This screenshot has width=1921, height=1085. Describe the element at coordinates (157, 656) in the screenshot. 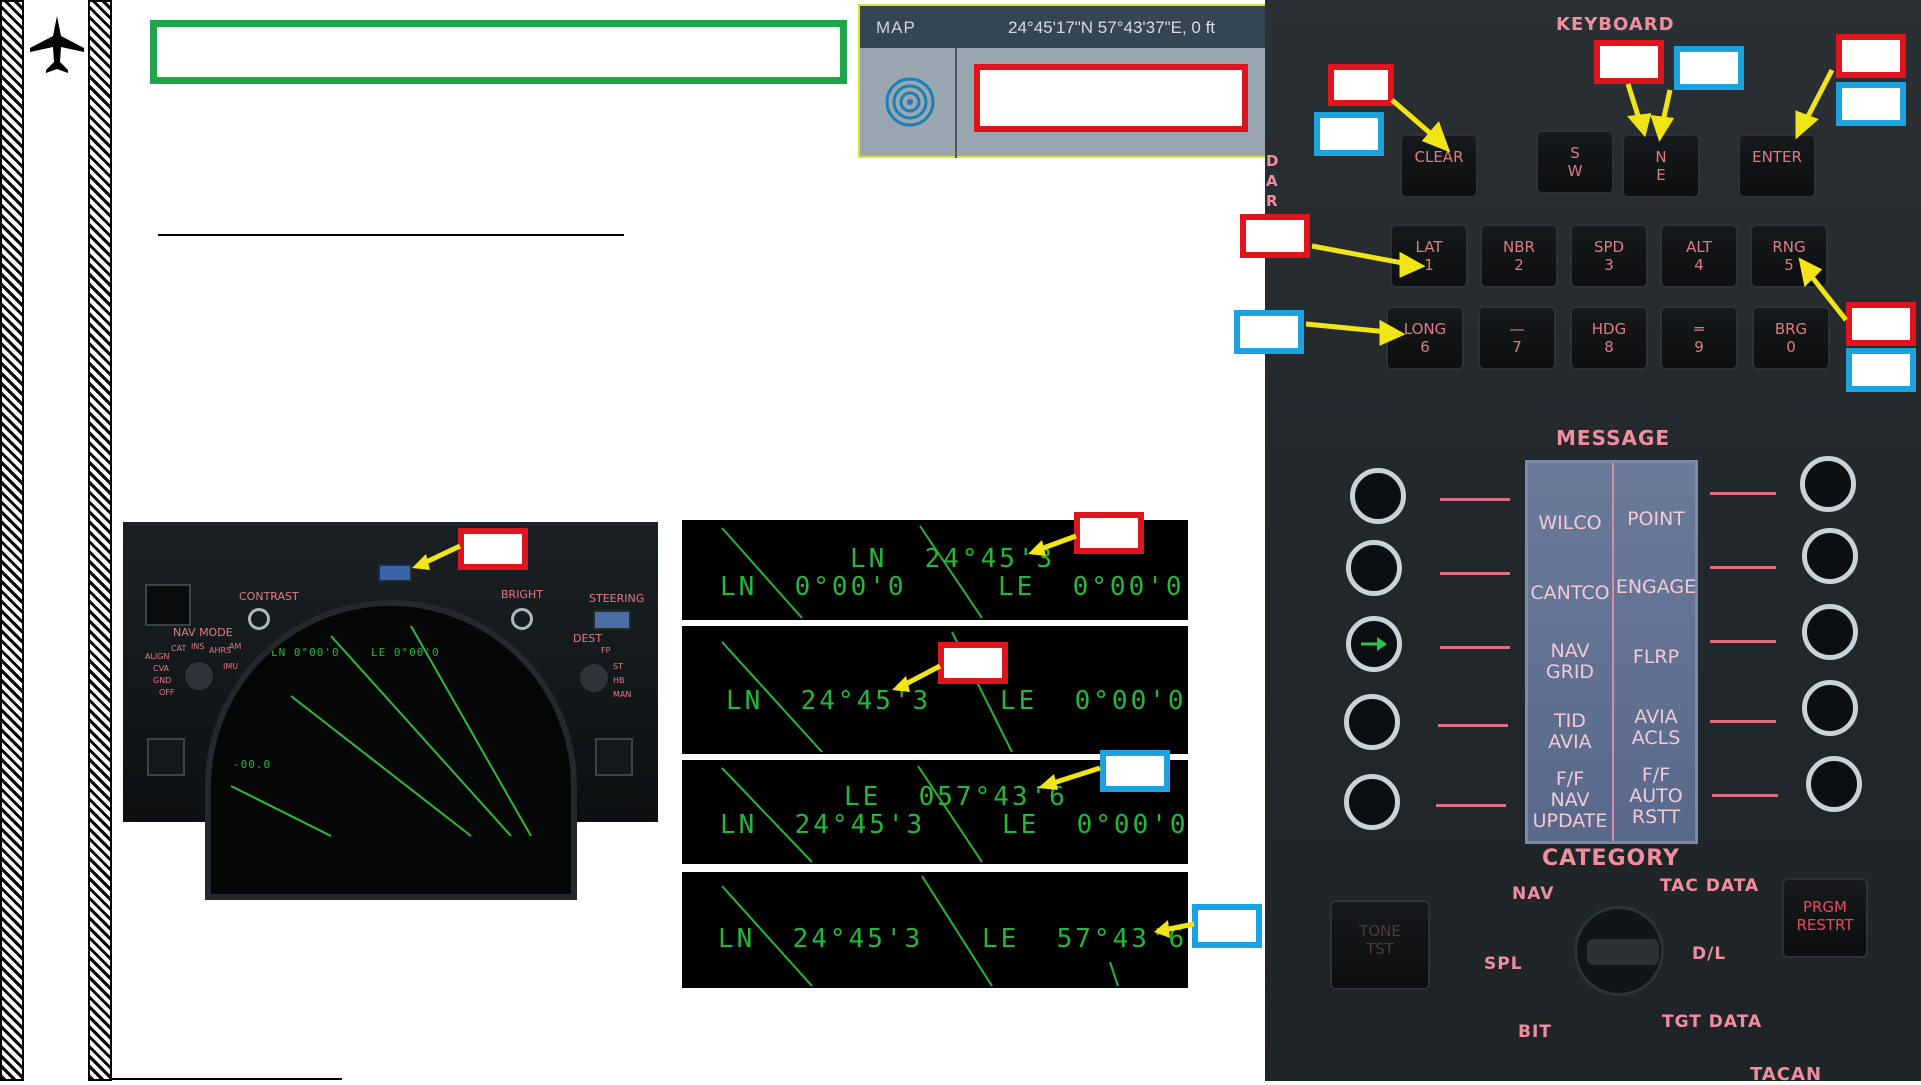

I see `nav-mode-align: ALIGN` at that location.